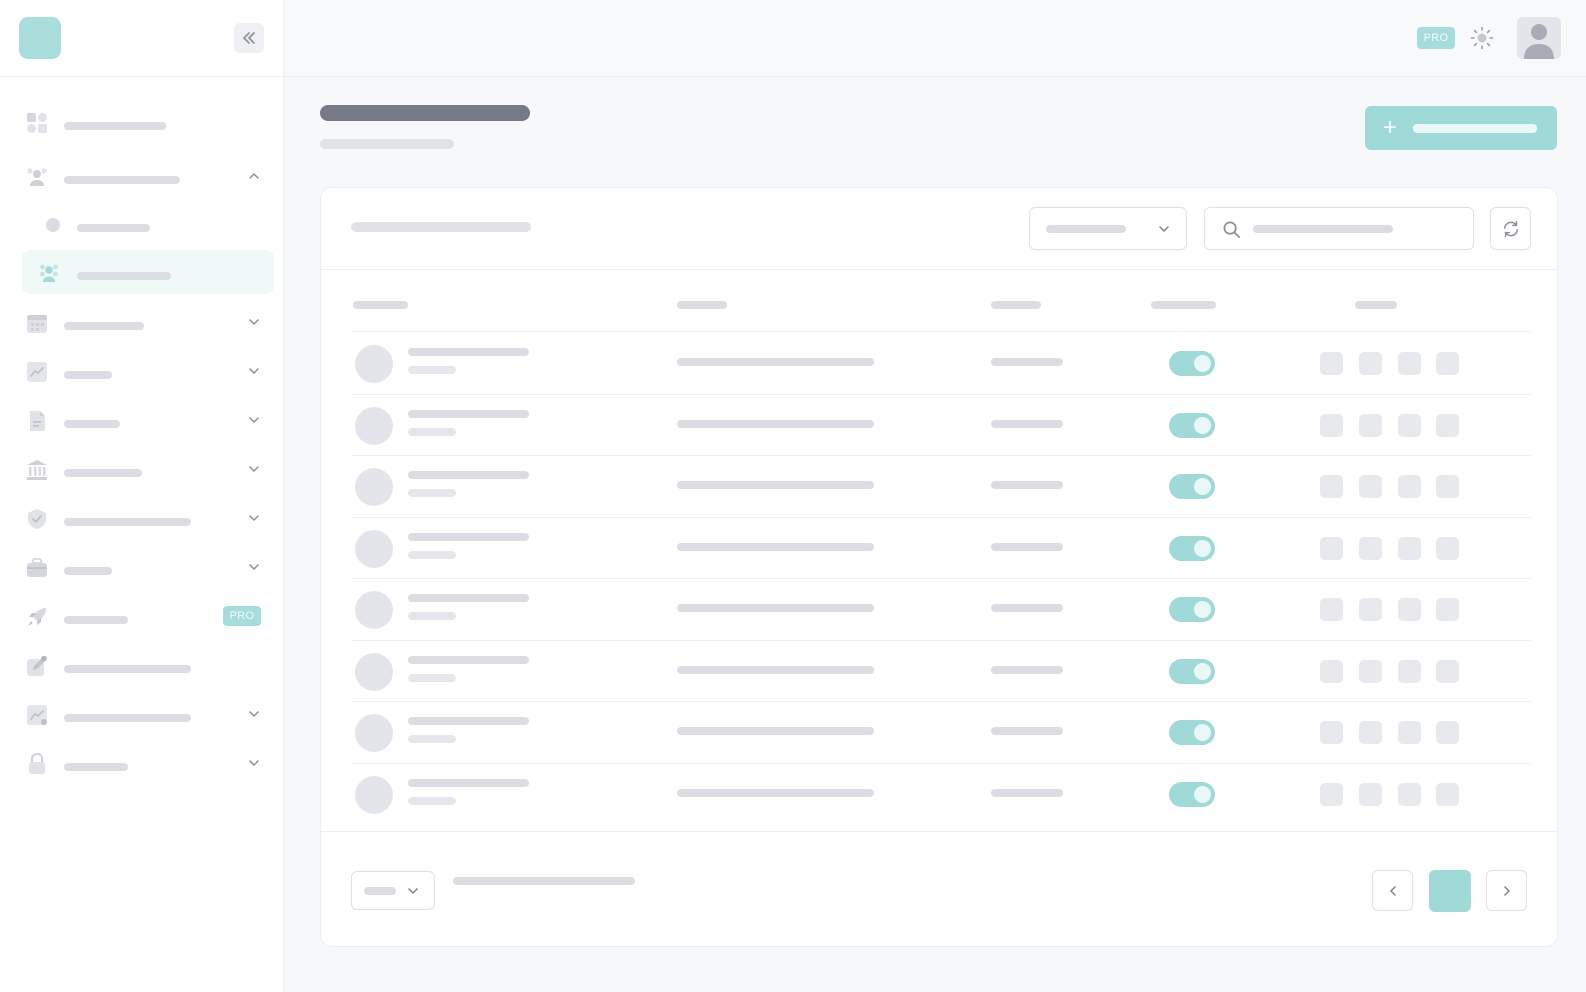 The width and height of the screenshot is (1586, 992). Describe the element at coordinates (1016, 305) in the screenshot. I see `column-header-role` at that location.